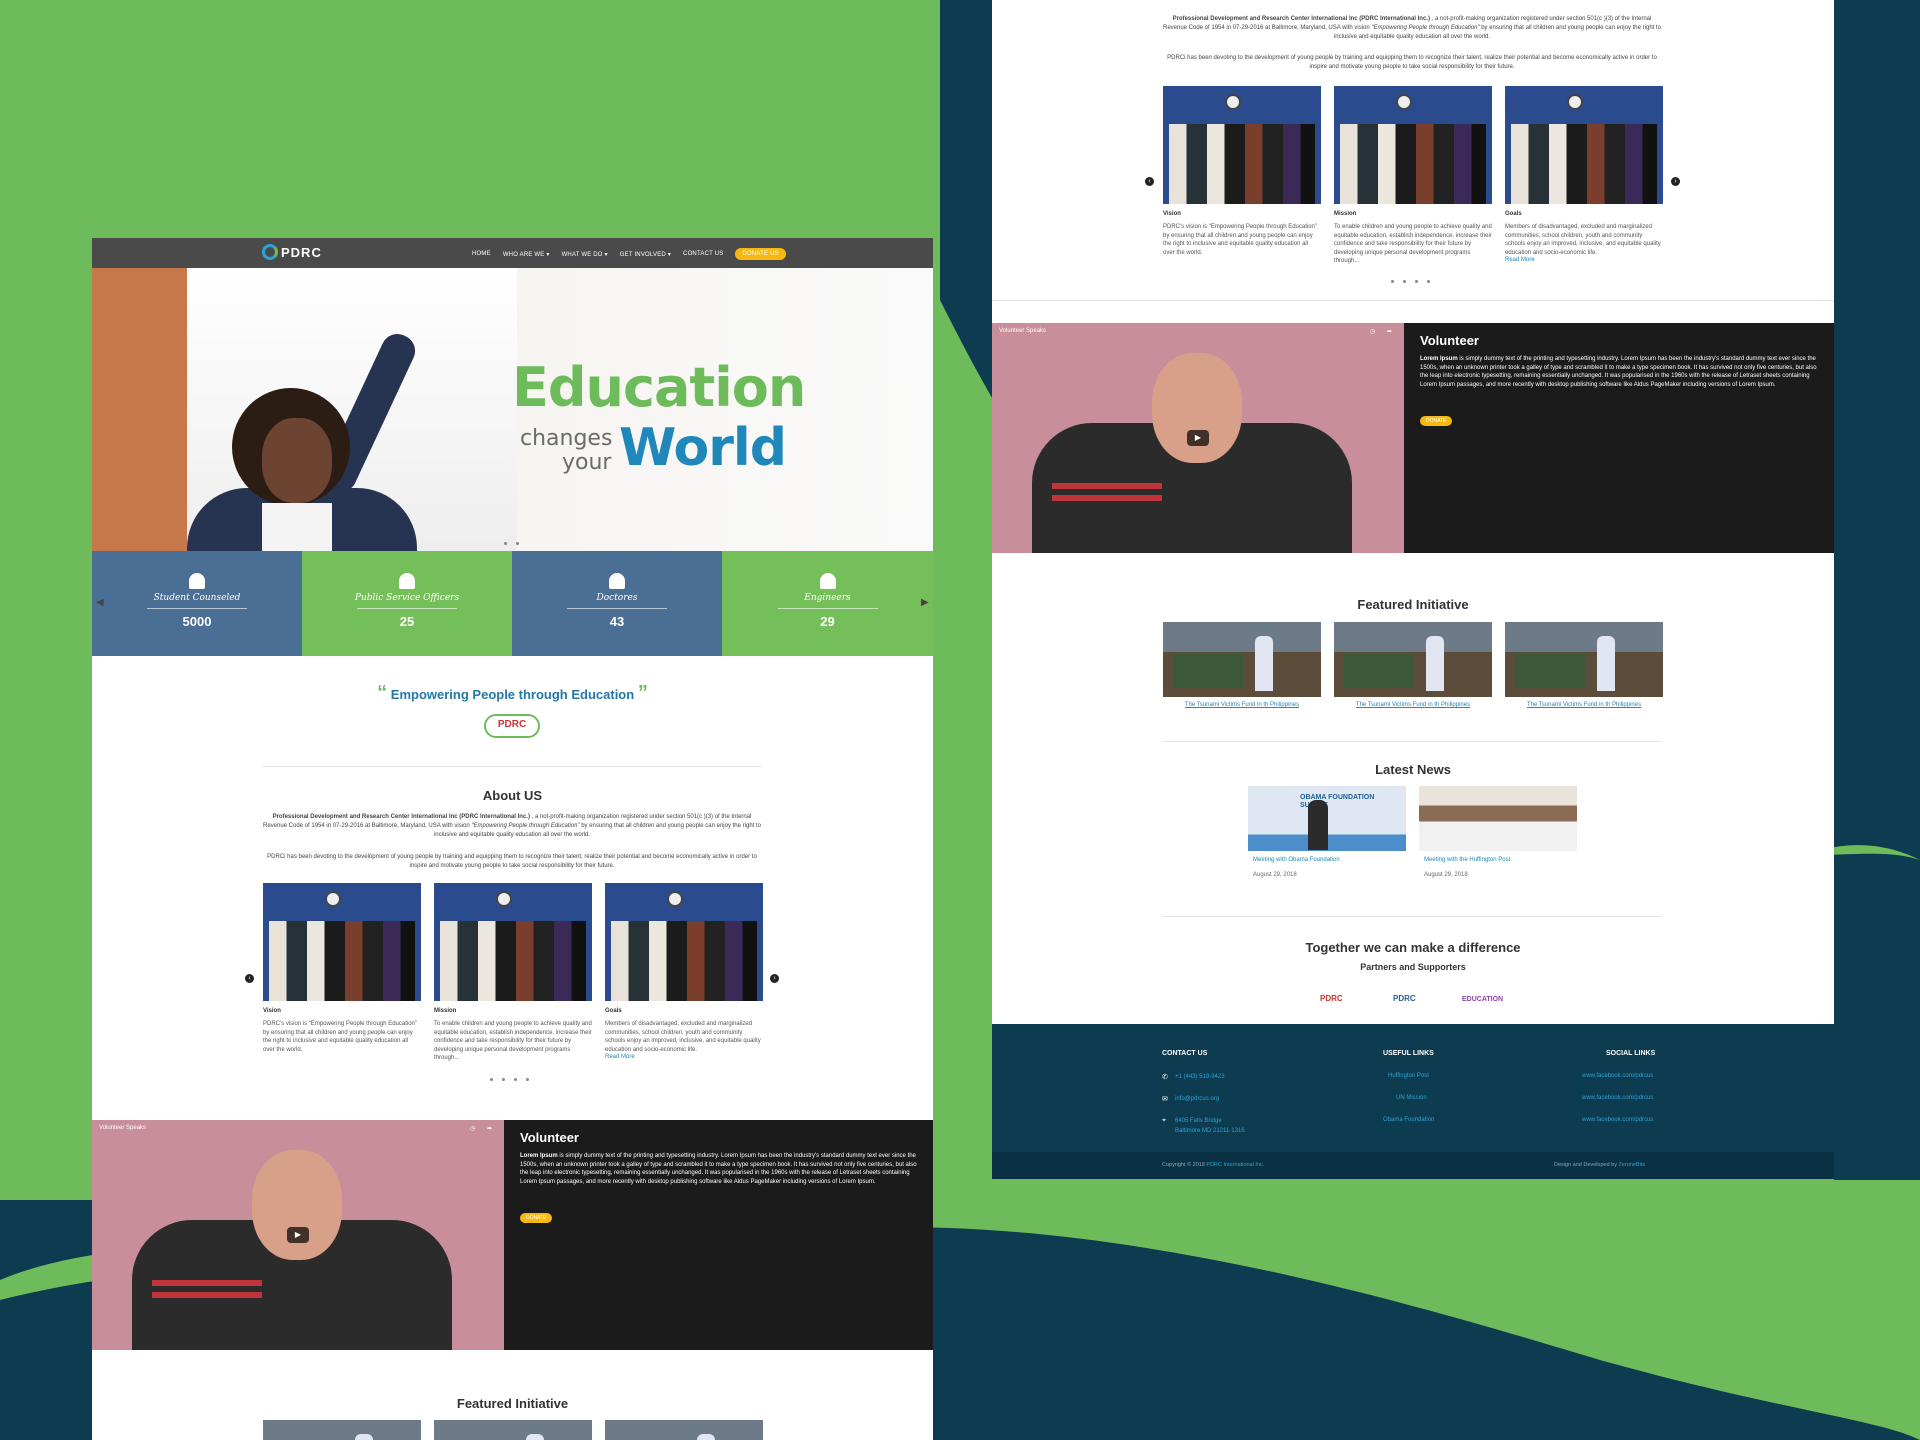 The height and width of the screenshot is (1440, 1920). What do you see at coordinates (1275, 875) in the screenshot?
I see `news-date: August 29, 2018` at bounding box center [1275, 875].